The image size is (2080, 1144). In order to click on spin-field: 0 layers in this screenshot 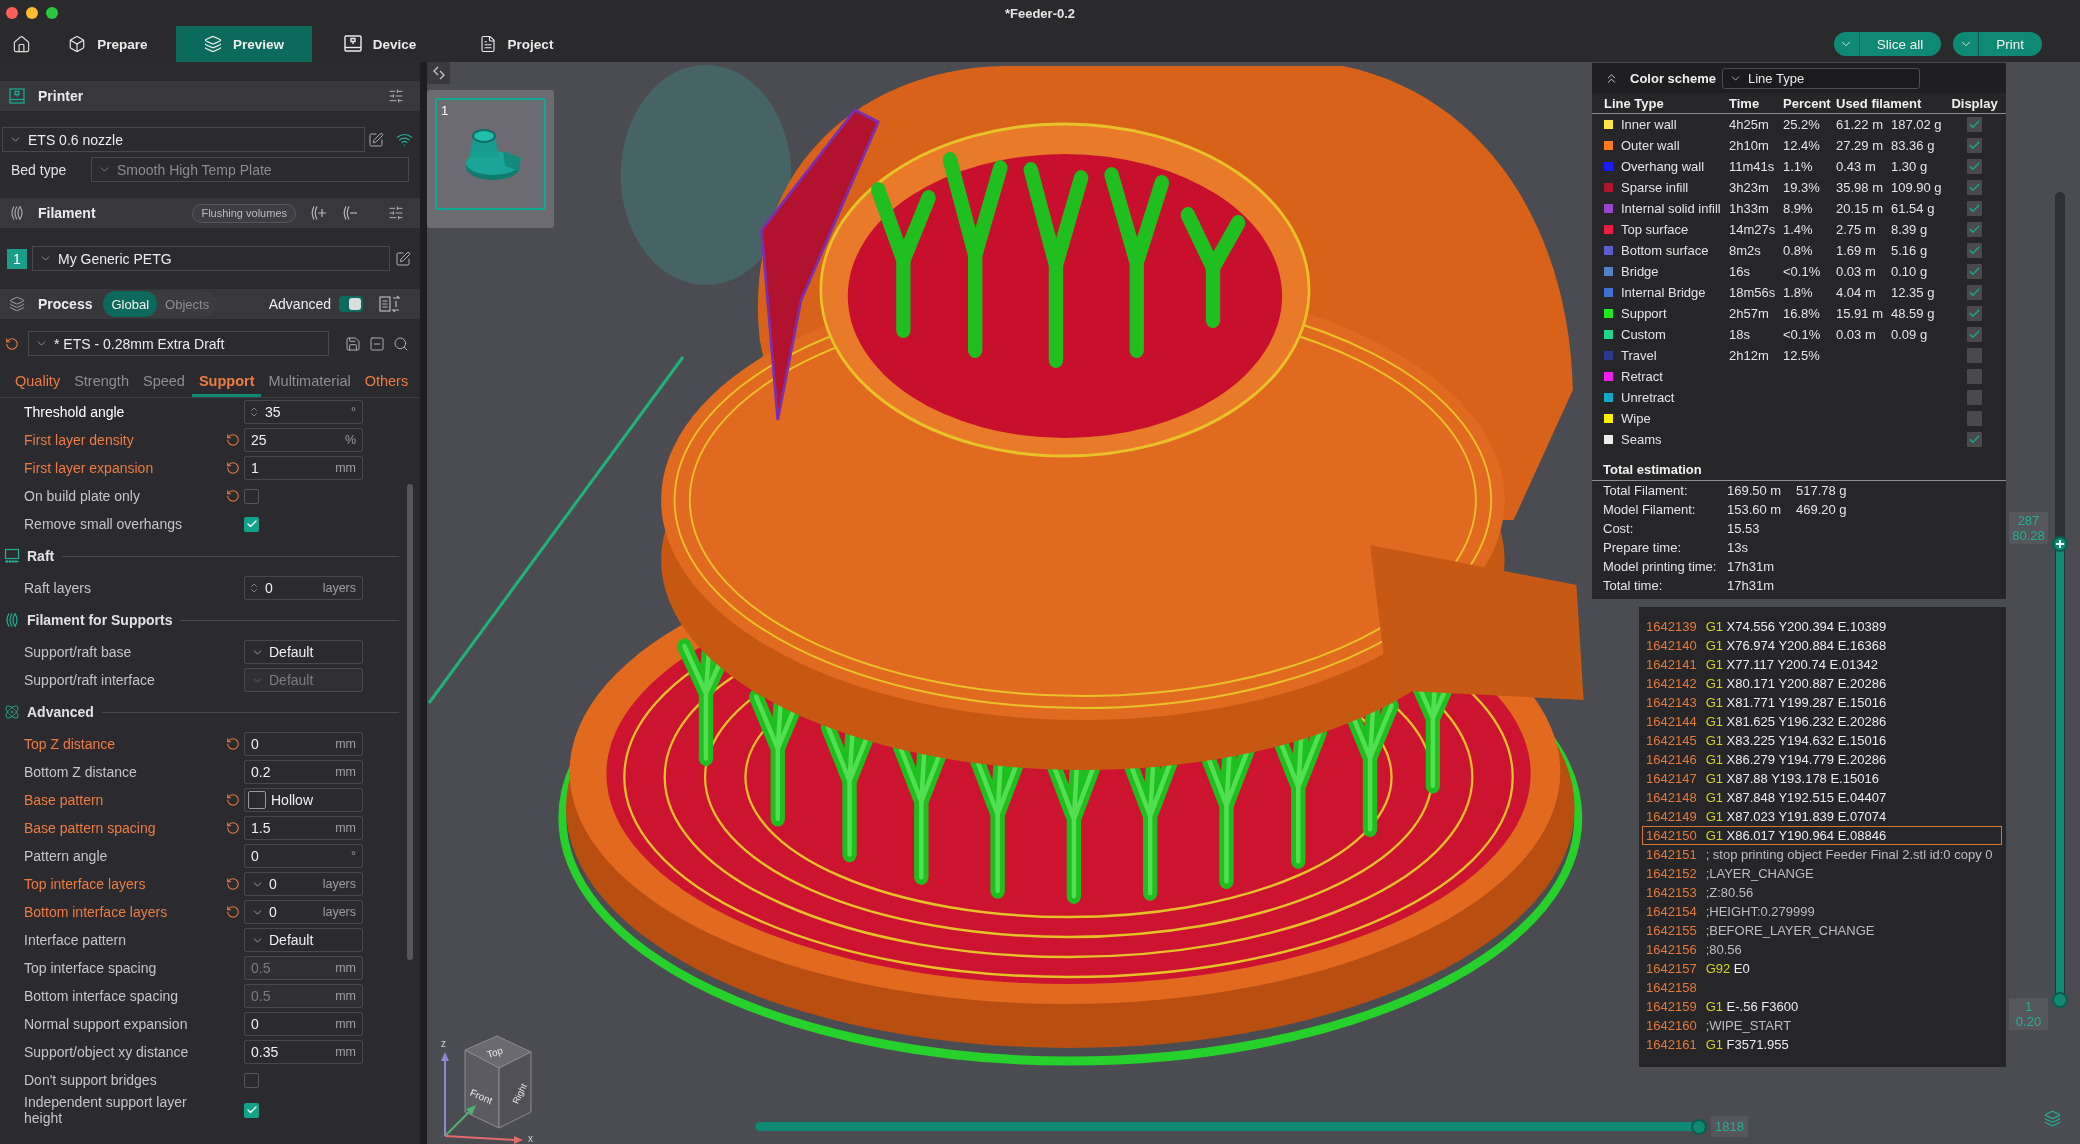, I will do `click(303, 588)`.